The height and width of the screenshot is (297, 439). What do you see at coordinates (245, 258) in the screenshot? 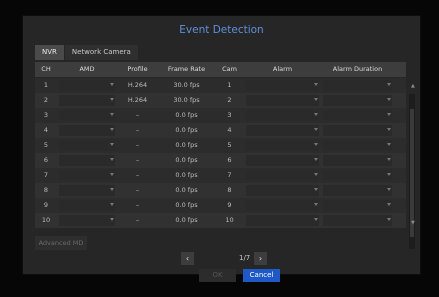
I see `page-indicator: 1/7` at bounding box center [245, 258].